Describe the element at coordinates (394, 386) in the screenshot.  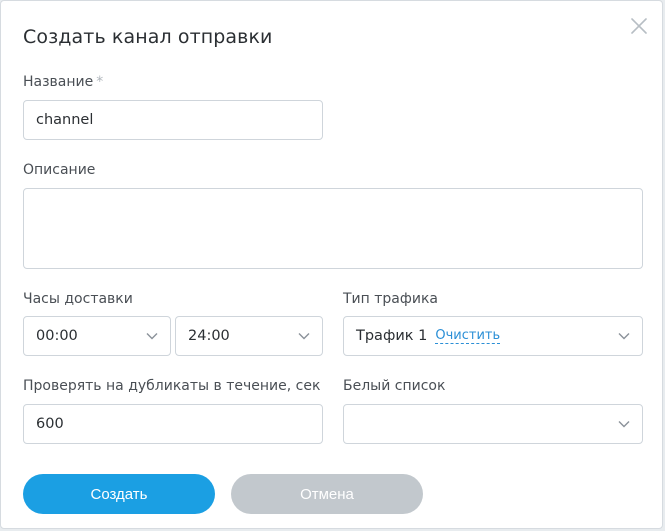
I see `whitelist-label: Белый список` at that location.